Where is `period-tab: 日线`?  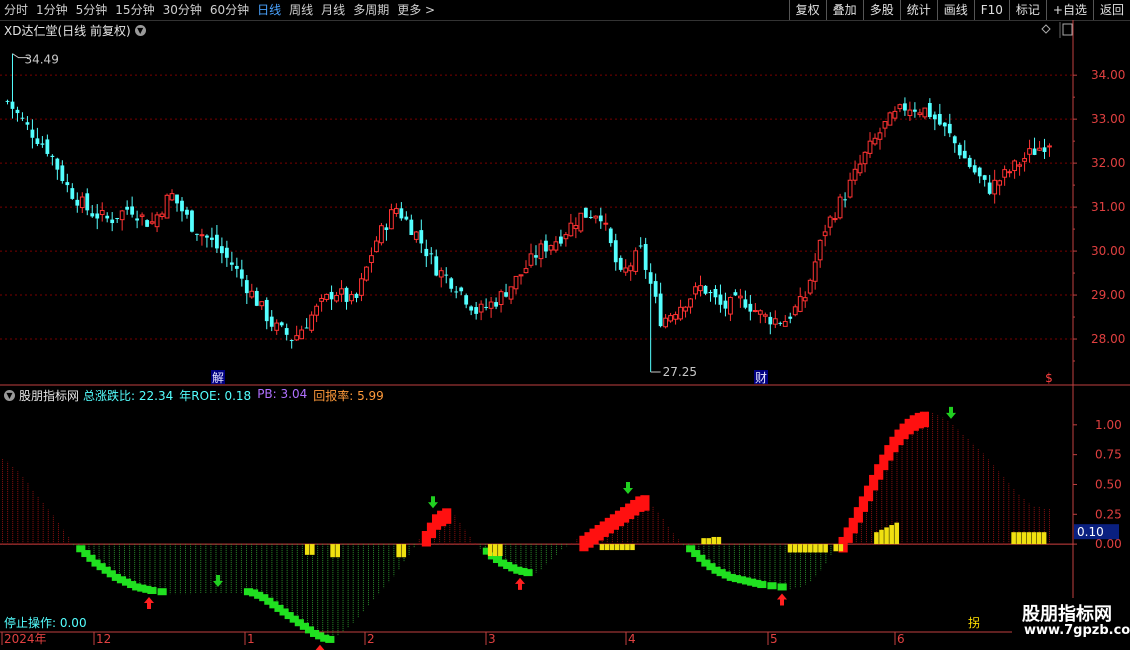 period-tab: 日线 is located at coordinates (269, 10).